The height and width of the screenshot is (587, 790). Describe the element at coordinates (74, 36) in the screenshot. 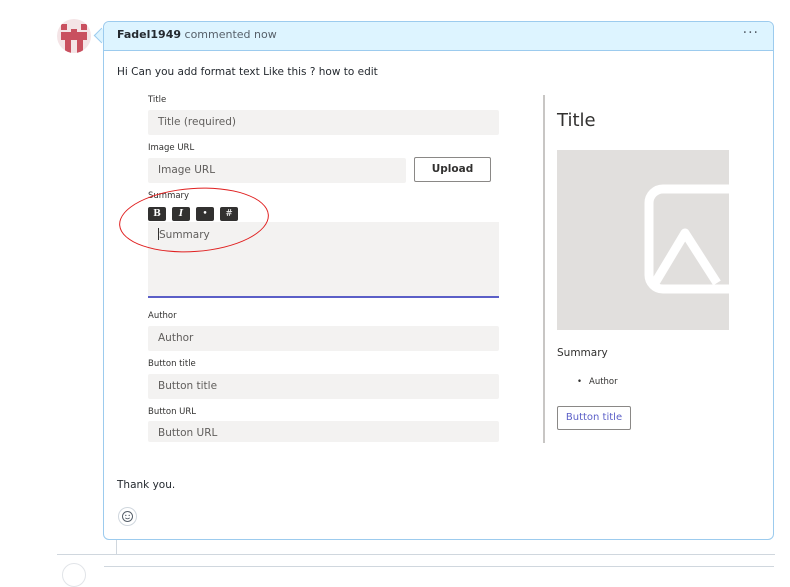

I see `avatar` at that location.